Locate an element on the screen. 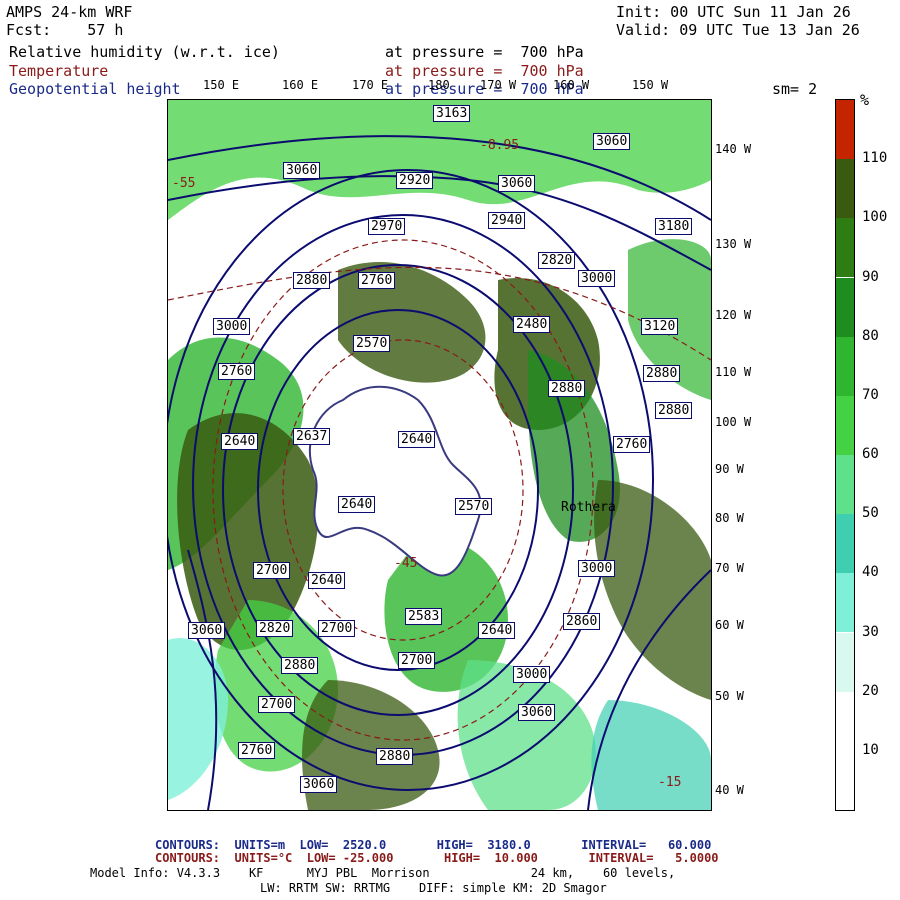 Image resolution: width=900 pixels, height=900 pixels. lon-label: 180 is located at coordinates (439, 85).